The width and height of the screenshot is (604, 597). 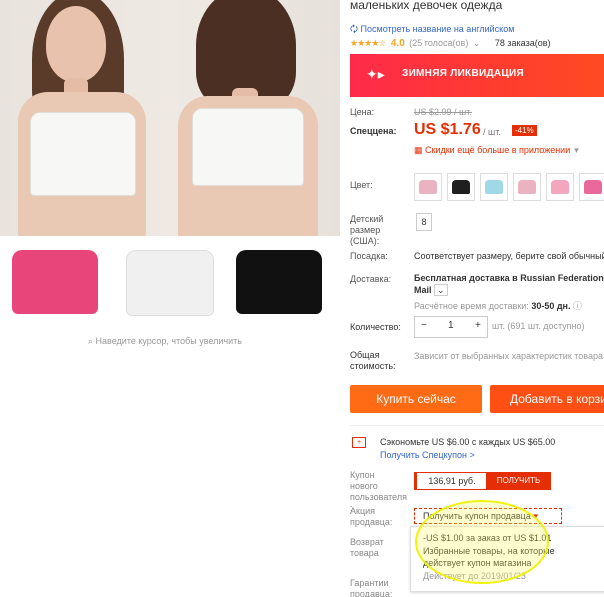 What do you see at coordinates (397, 43) in the screenshot?
I see `rating-score: 4.0` at bounding box center [397, 43].